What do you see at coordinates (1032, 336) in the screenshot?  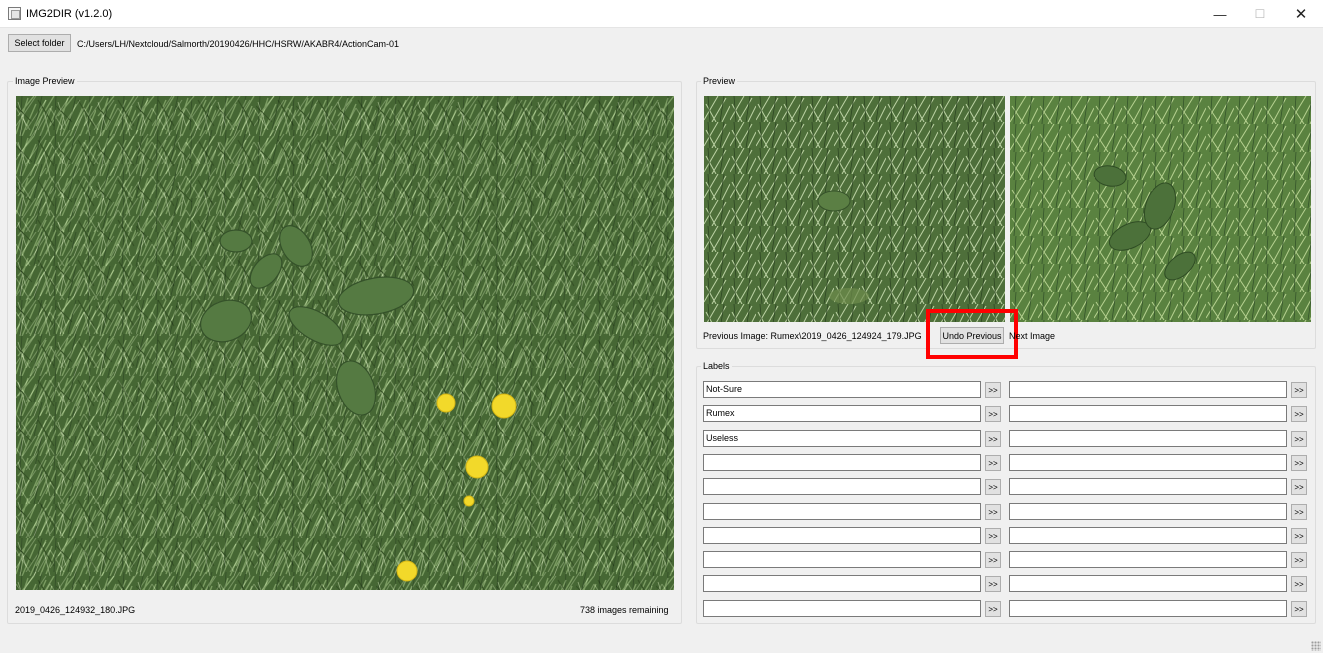 I see `next-image-label: Next Image` at bounding box center [1032, 336].